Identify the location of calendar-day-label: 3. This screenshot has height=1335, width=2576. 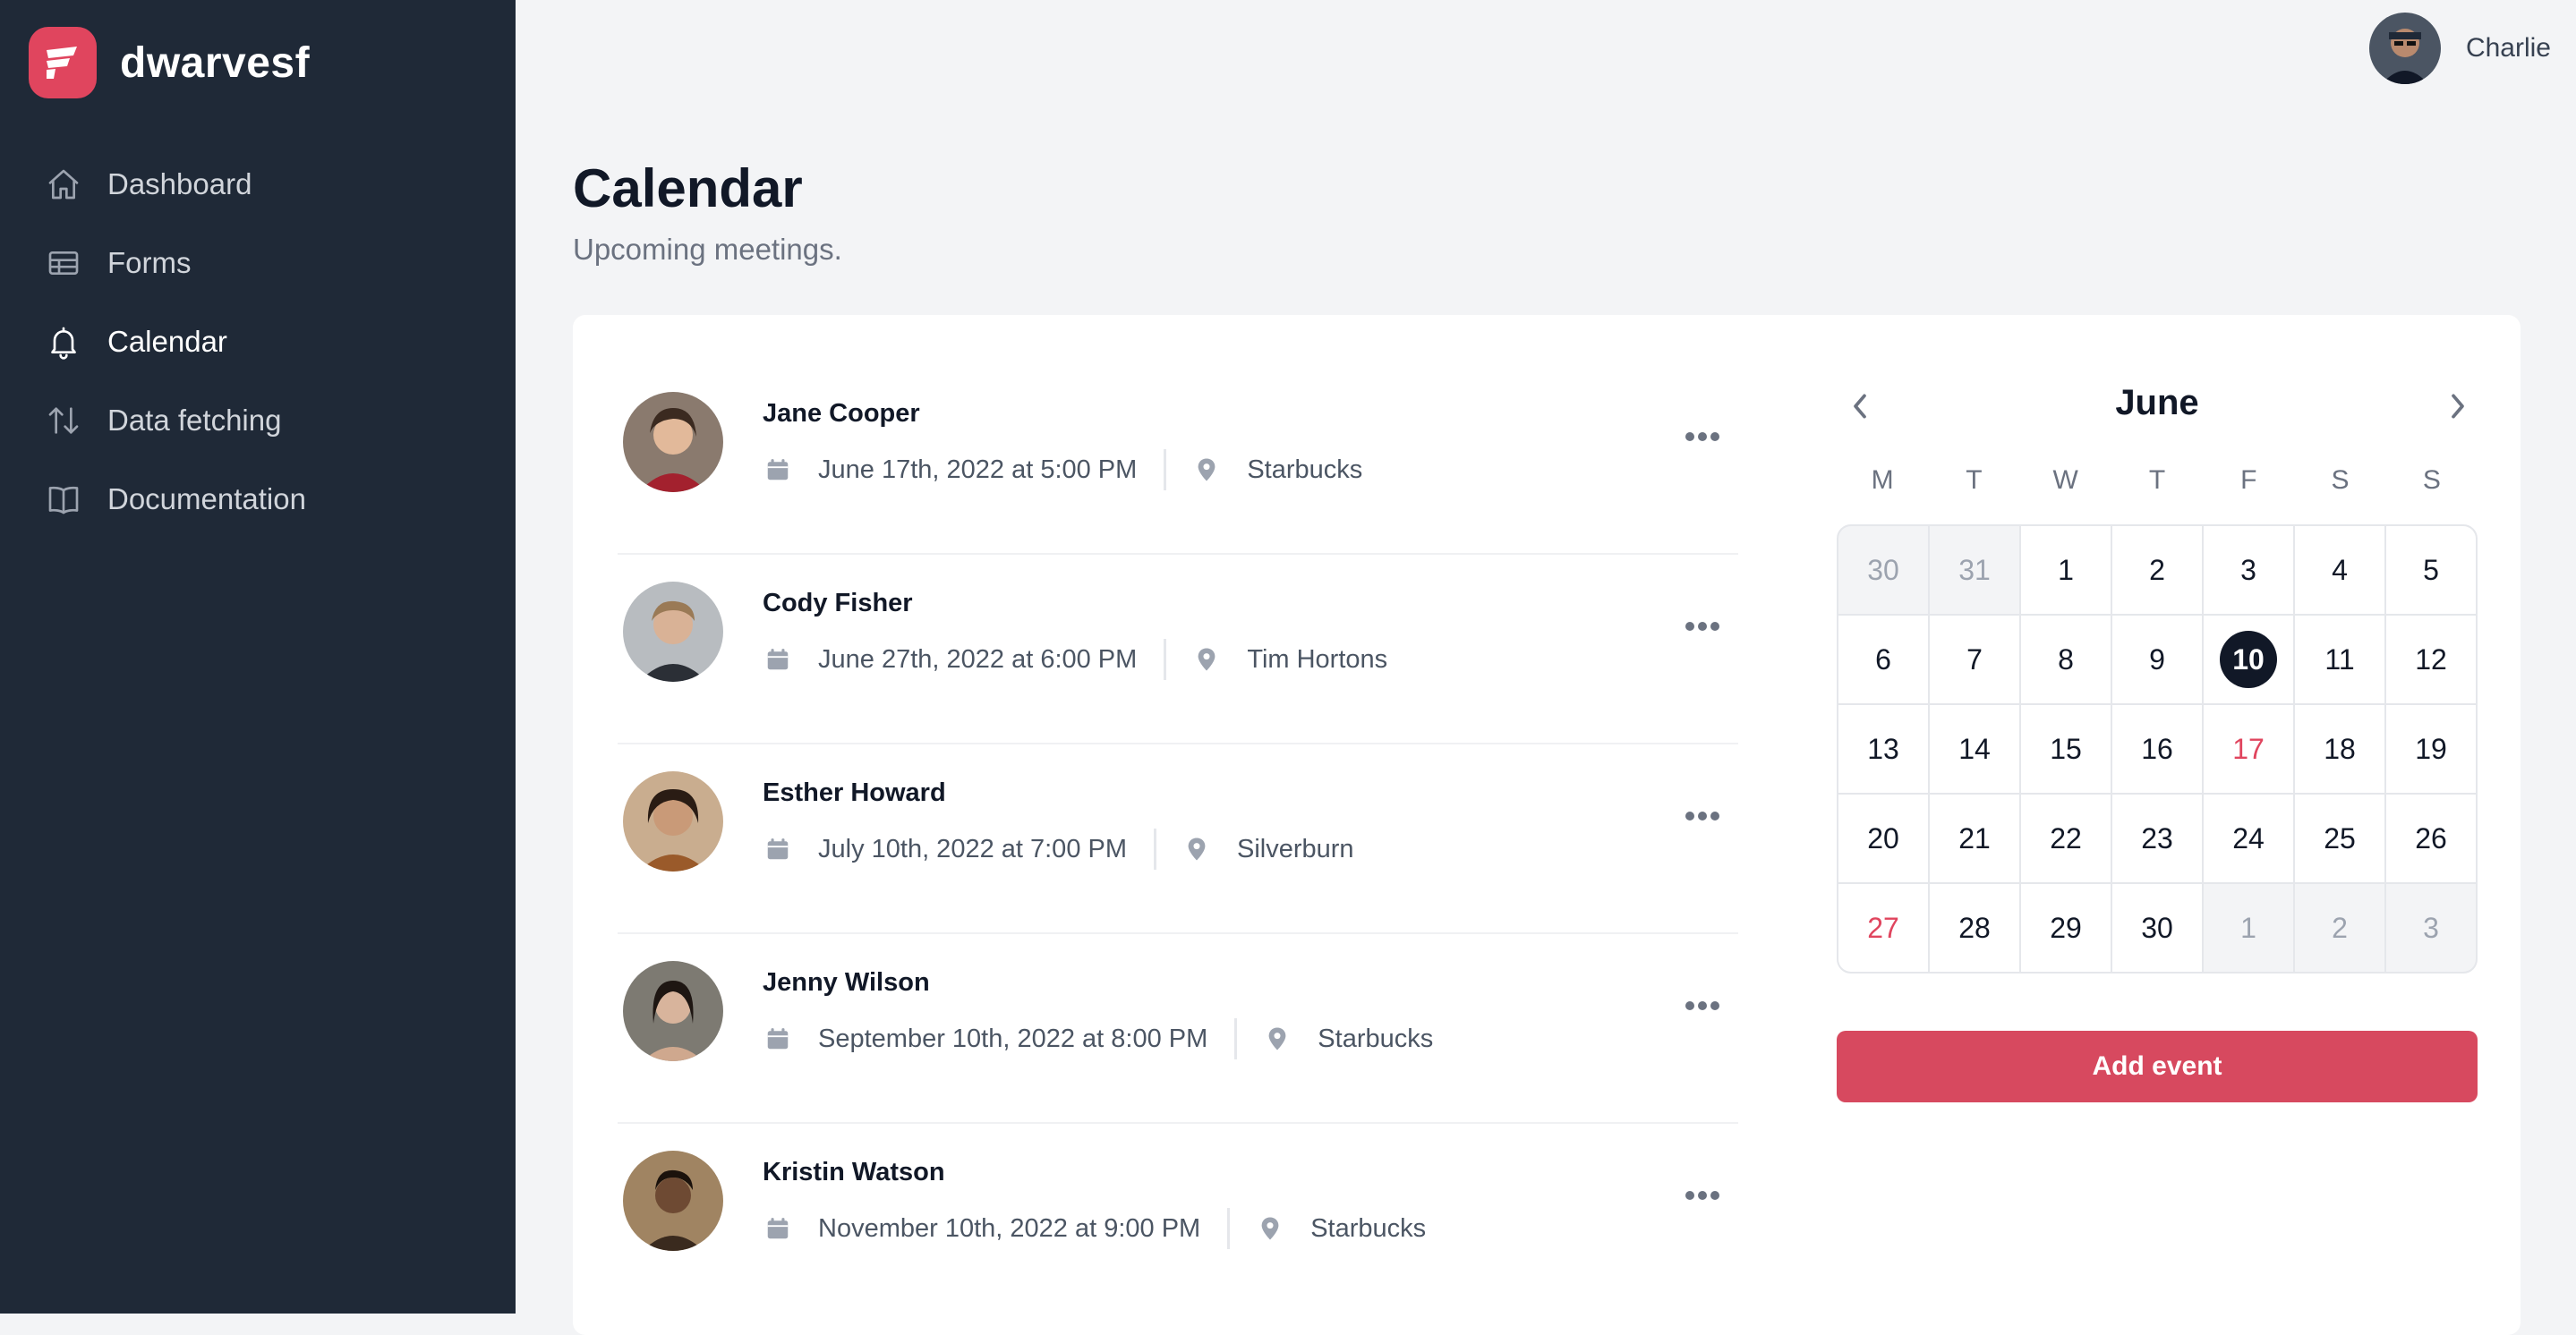
(2248, 569).